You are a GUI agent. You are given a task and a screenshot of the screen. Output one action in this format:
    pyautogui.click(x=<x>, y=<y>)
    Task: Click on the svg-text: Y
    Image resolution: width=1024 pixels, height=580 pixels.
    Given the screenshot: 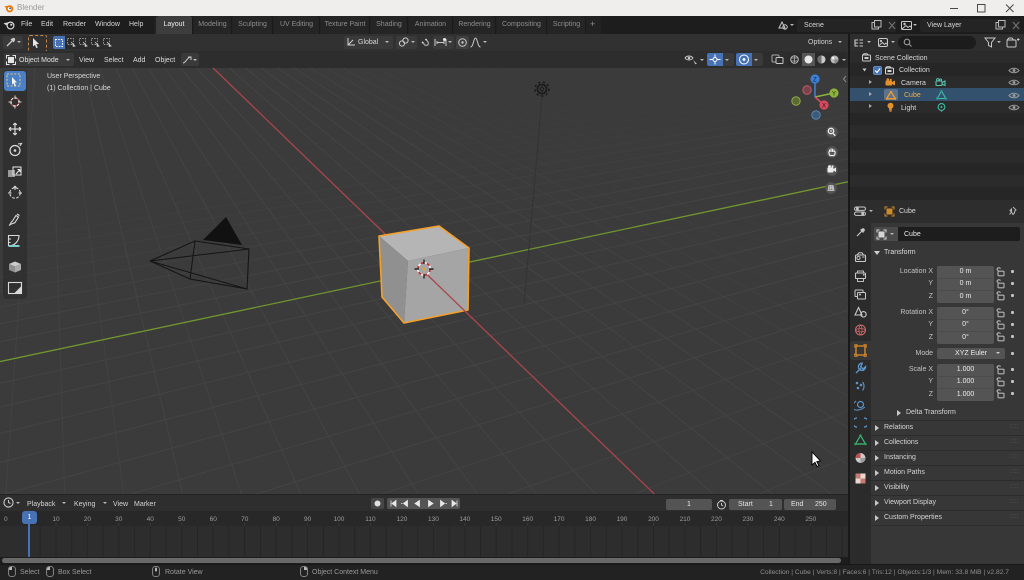 What is the action you would take?
    pyautogui.click(x=834, y=95)
    